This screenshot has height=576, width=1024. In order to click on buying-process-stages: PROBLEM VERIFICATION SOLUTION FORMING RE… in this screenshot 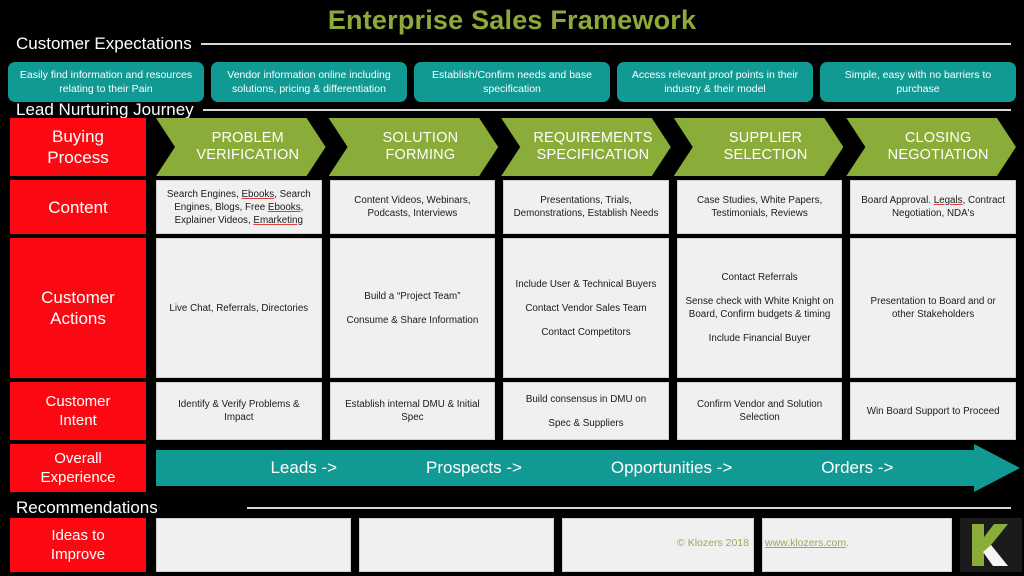, I will do `click(590, 147)`.